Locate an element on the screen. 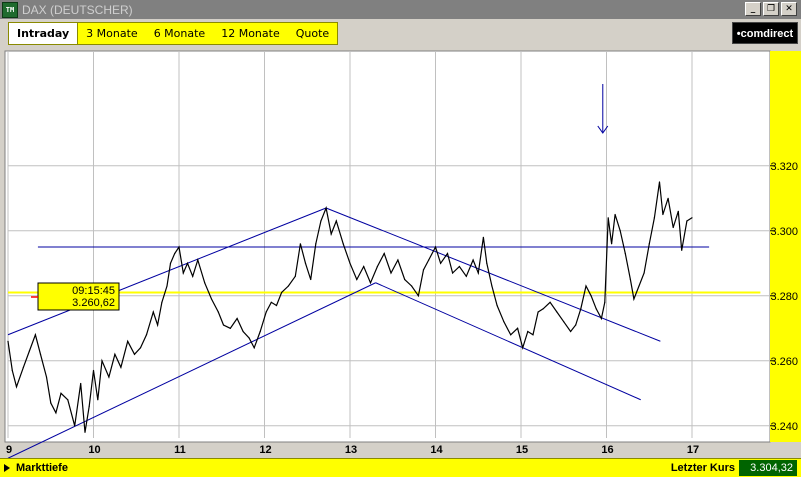 The width and height of the screenshot is (801, 477). crosshair-tooltip: 09:15:45 3.260,62 is located at coordinates (75, 296).